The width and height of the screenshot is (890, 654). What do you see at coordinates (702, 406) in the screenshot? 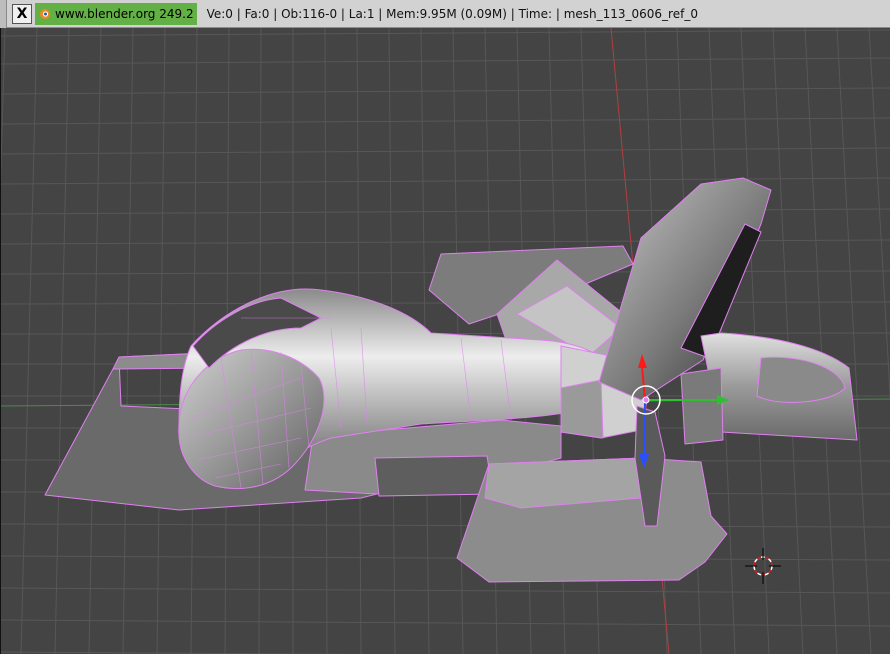
I see `tail-connector` at bounding box center [702, 406].